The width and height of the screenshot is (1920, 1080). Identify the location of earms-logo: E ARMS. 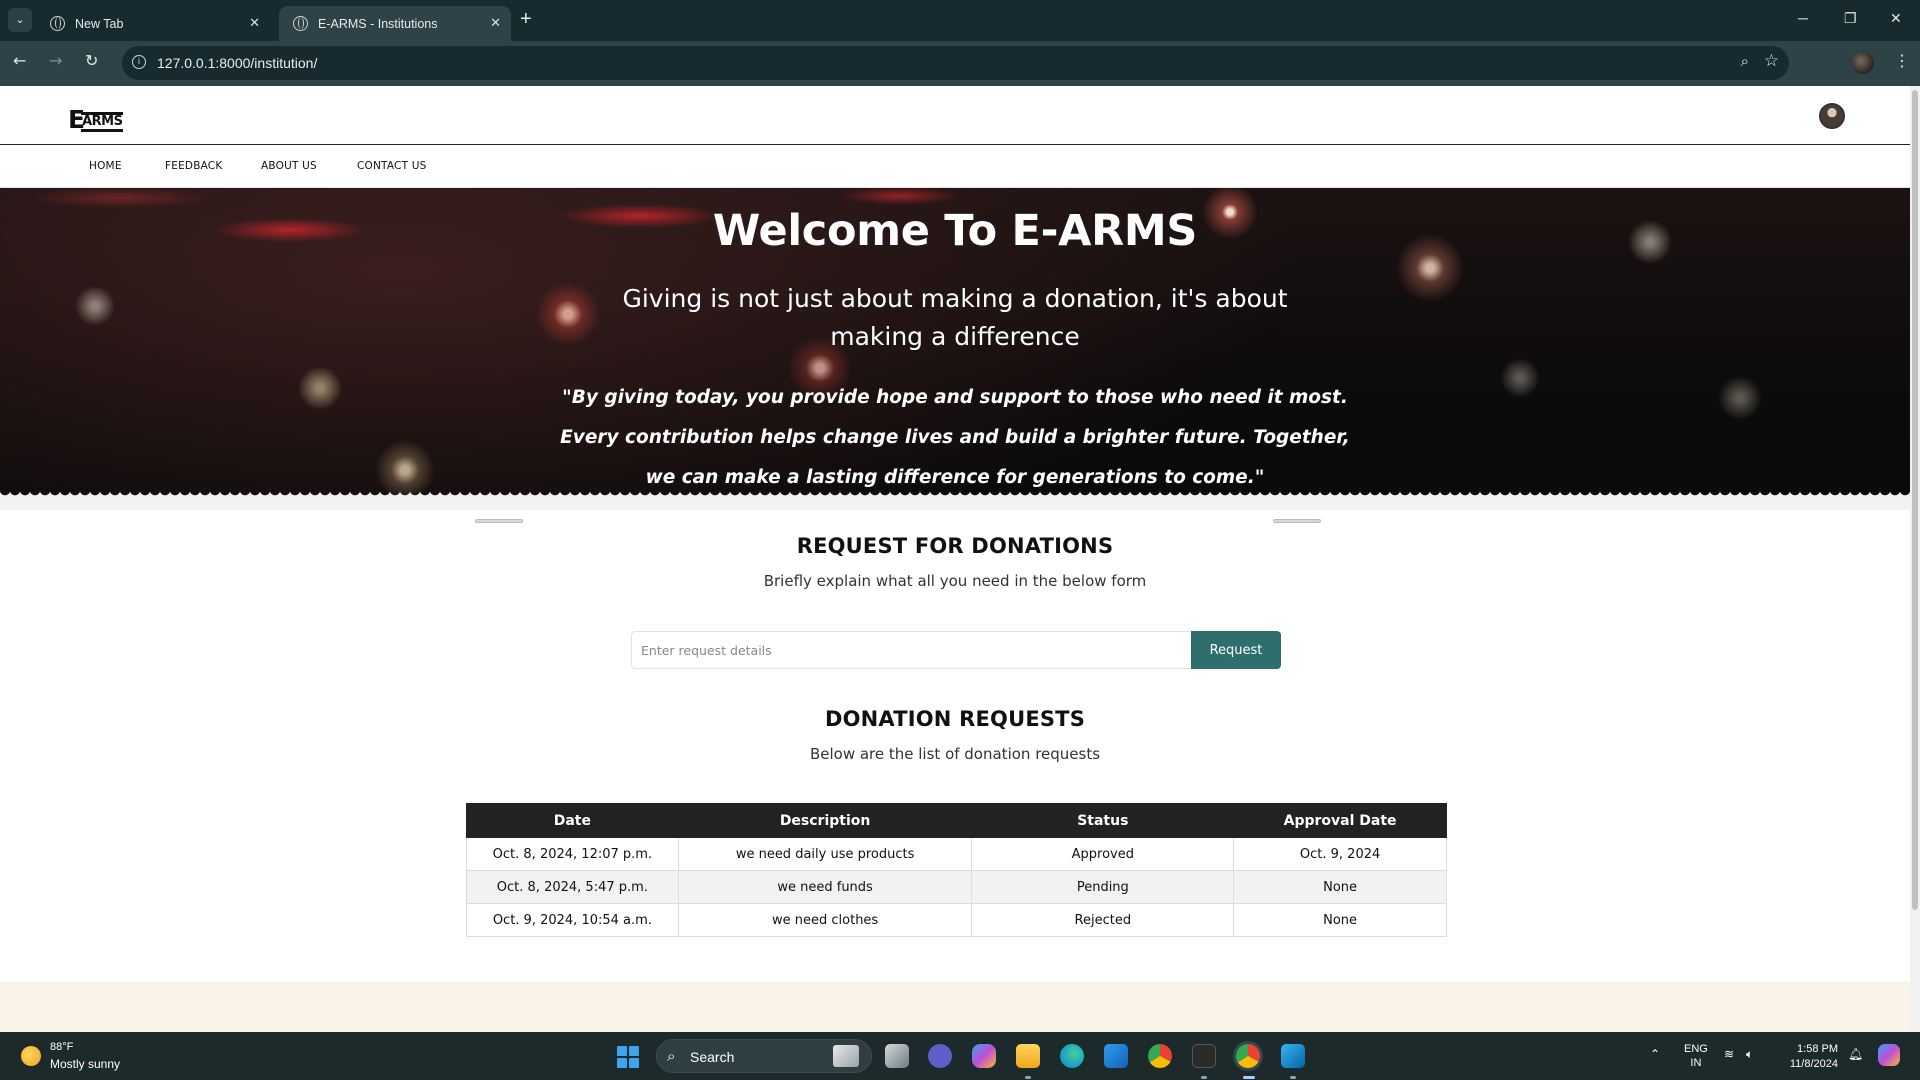
(96, 119).